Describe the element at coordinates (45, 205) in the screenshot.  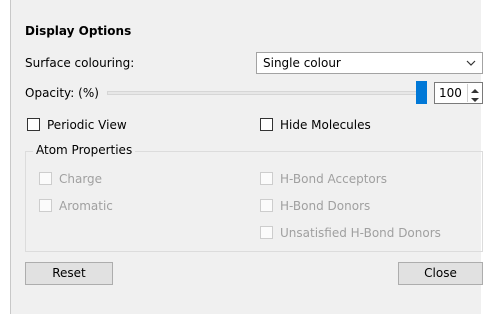
I see `aromatic-checkbox` at that location.